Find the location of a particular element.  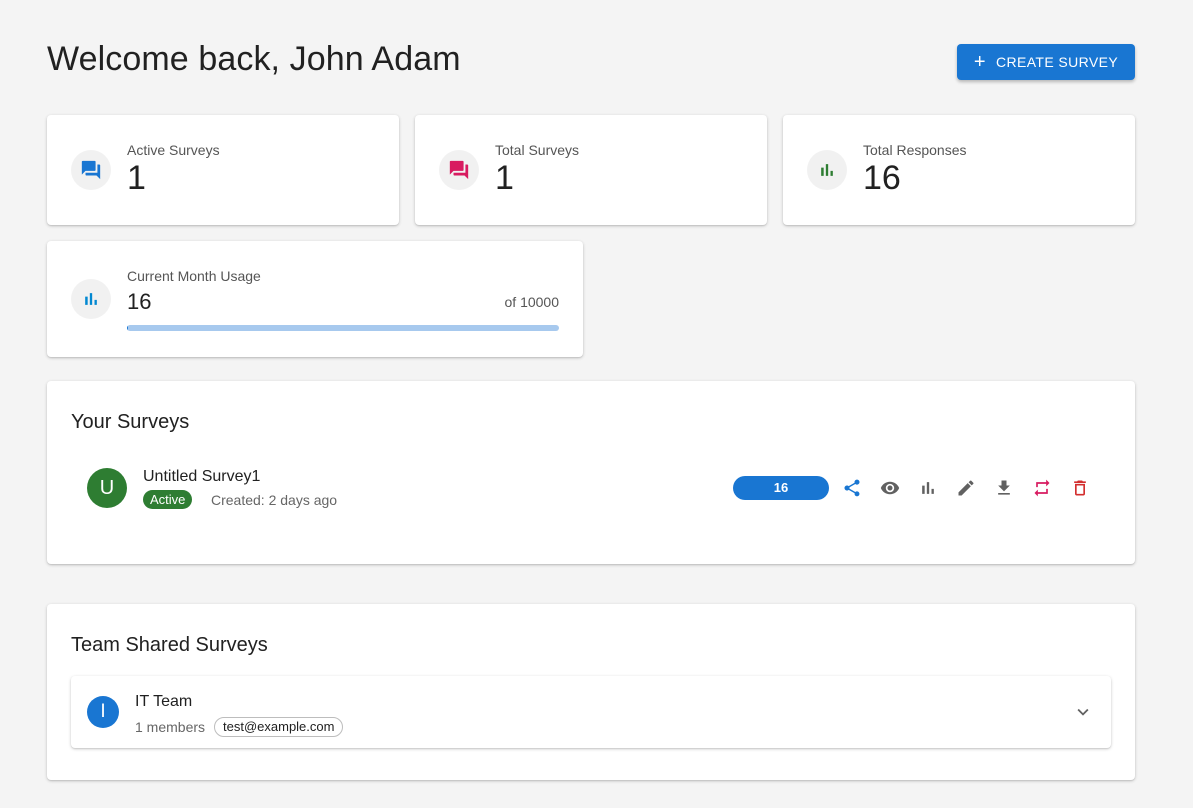

stat-card-active-surveys: Active Surveys 1 is located at coordinates (223, 170).